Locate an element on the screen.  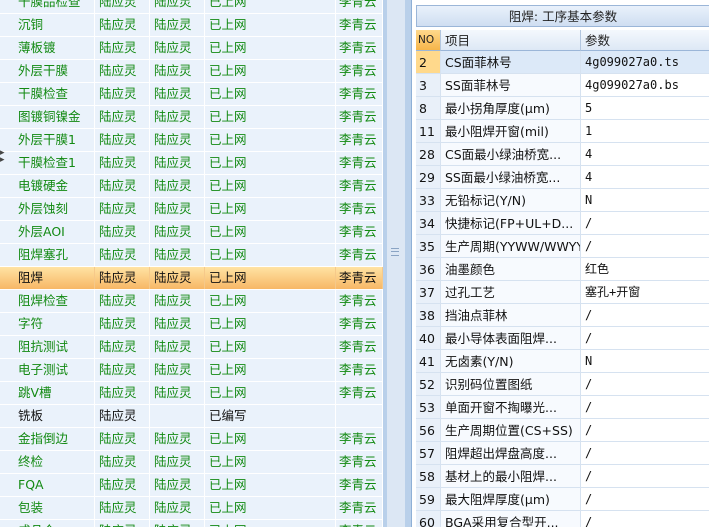
process-row: 终检 陆应灵 陆应灵 已上网 李青云 is located at coordinates (191, 462).